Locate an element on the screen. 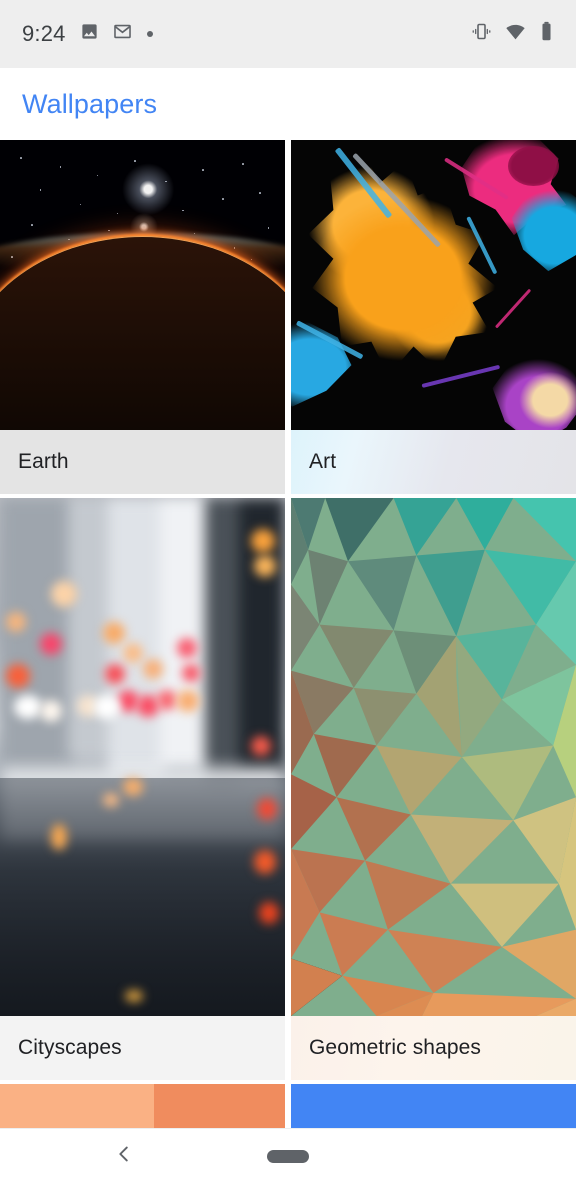 This screenshot has height=1184, width=576. status-time: 9:24 is located at coordinates (44, 33).